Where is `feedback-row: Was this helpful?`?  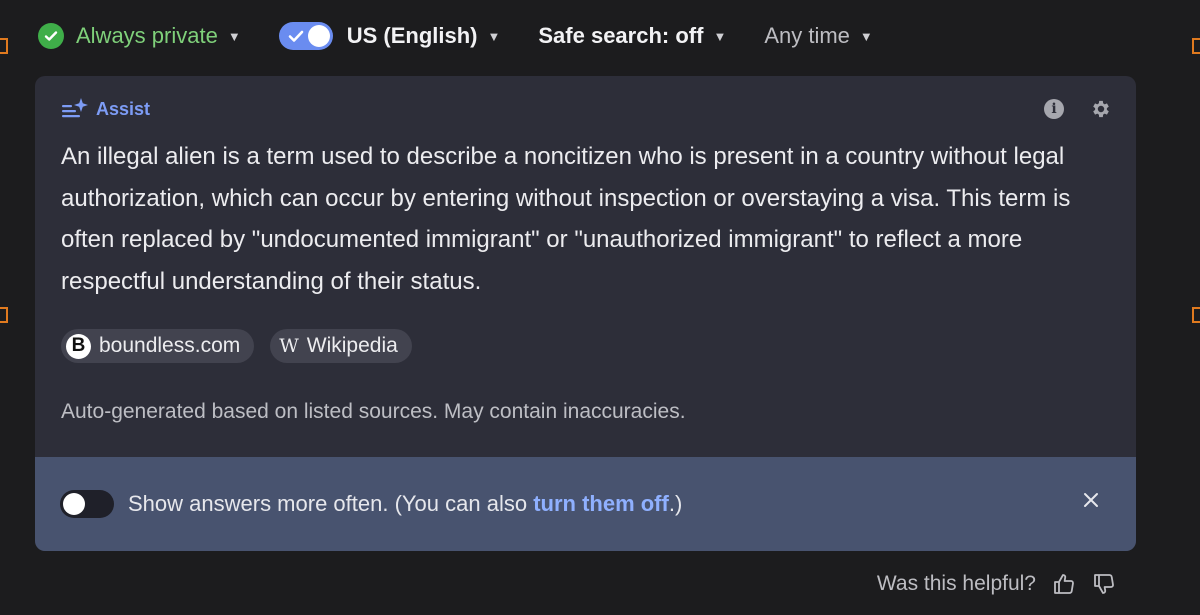 feedback-row: Was this helpful? is located at coordinates (996, 584).